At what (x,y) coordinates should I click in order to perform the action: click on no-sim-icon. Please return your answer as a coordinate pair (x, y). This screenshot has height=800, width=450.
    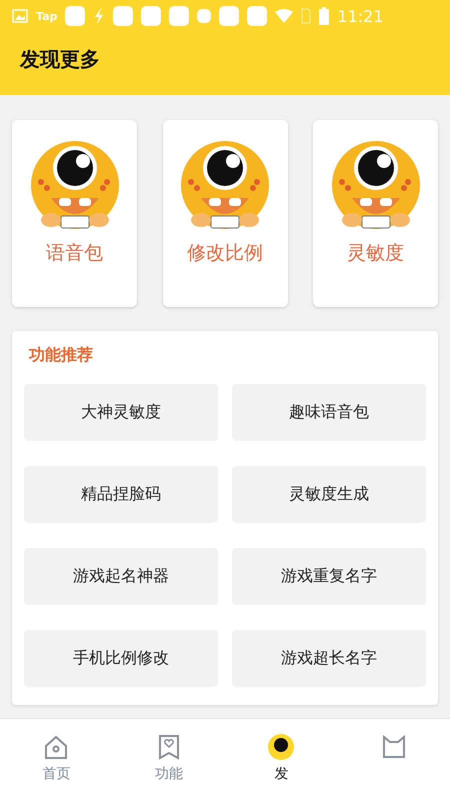
    Looking at the image, I should click on (306, 16).